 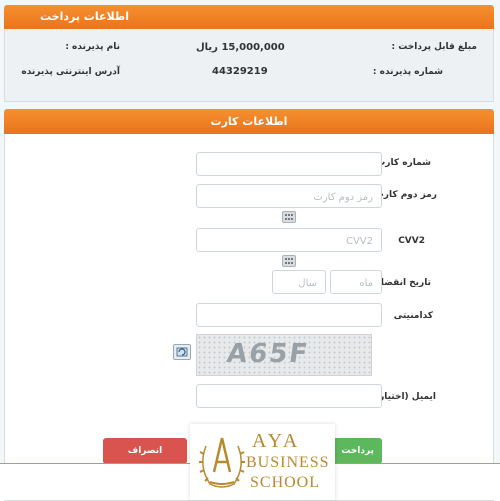 I want to click on email-field, so click(x=289, y=396).